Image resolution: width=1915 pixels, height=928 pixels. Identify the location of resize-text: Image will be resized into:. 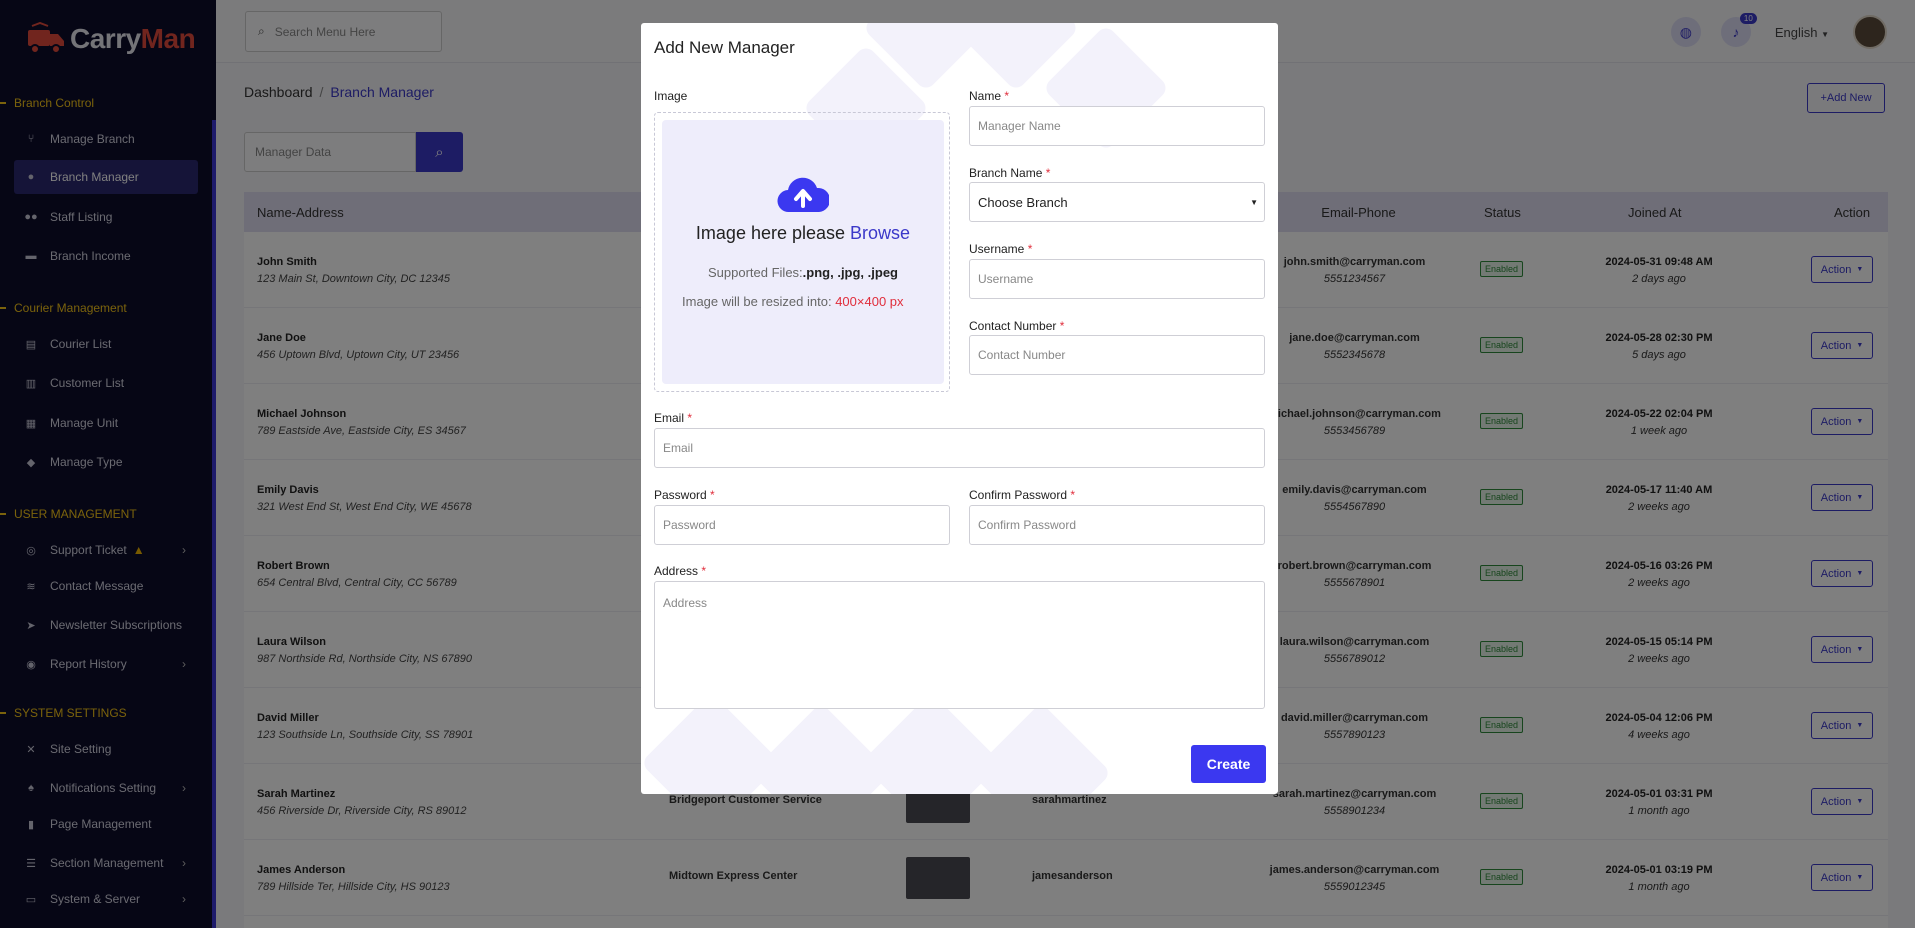
(757, 301).